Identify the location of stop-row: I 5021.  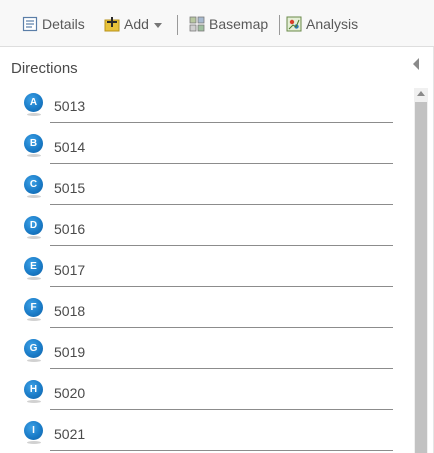
(205, 434).